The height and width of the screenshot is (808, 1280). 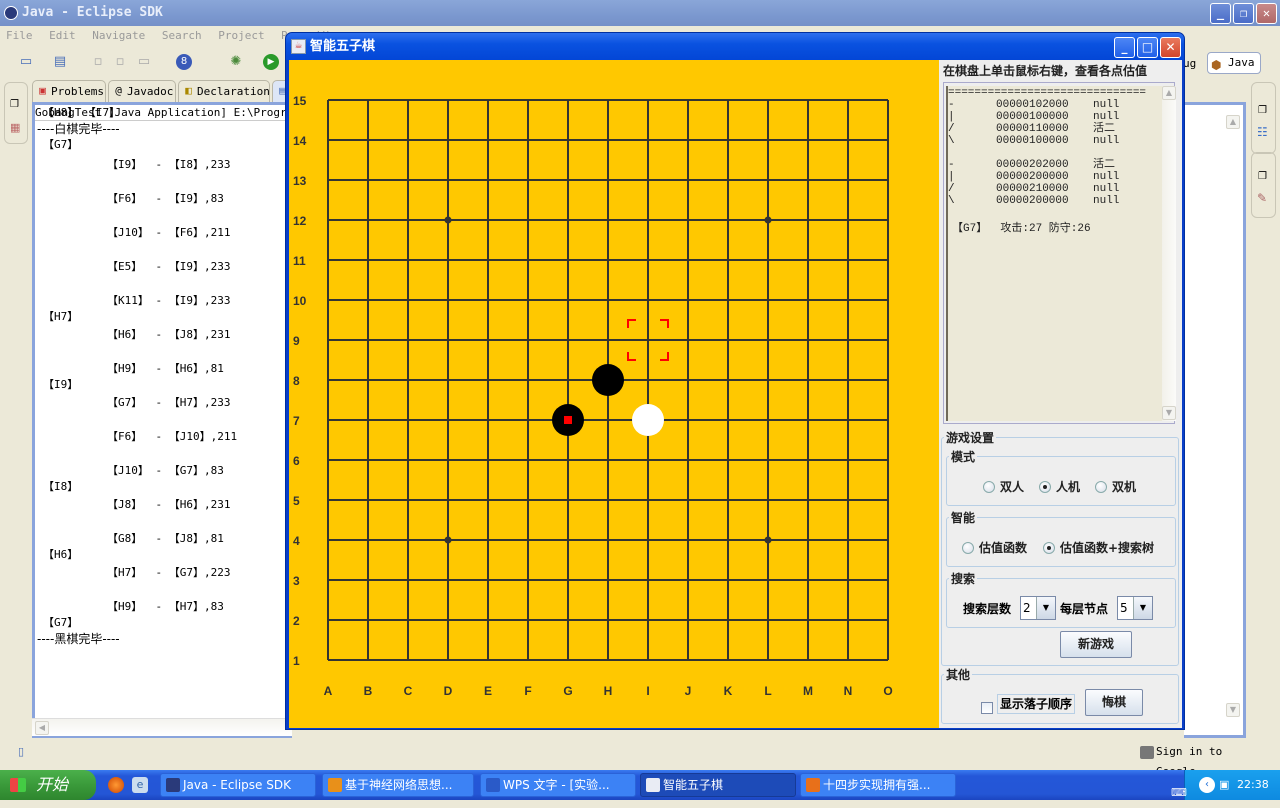 I want to click on gobang-title: 智能五子棋, so click(x=343, y=46).